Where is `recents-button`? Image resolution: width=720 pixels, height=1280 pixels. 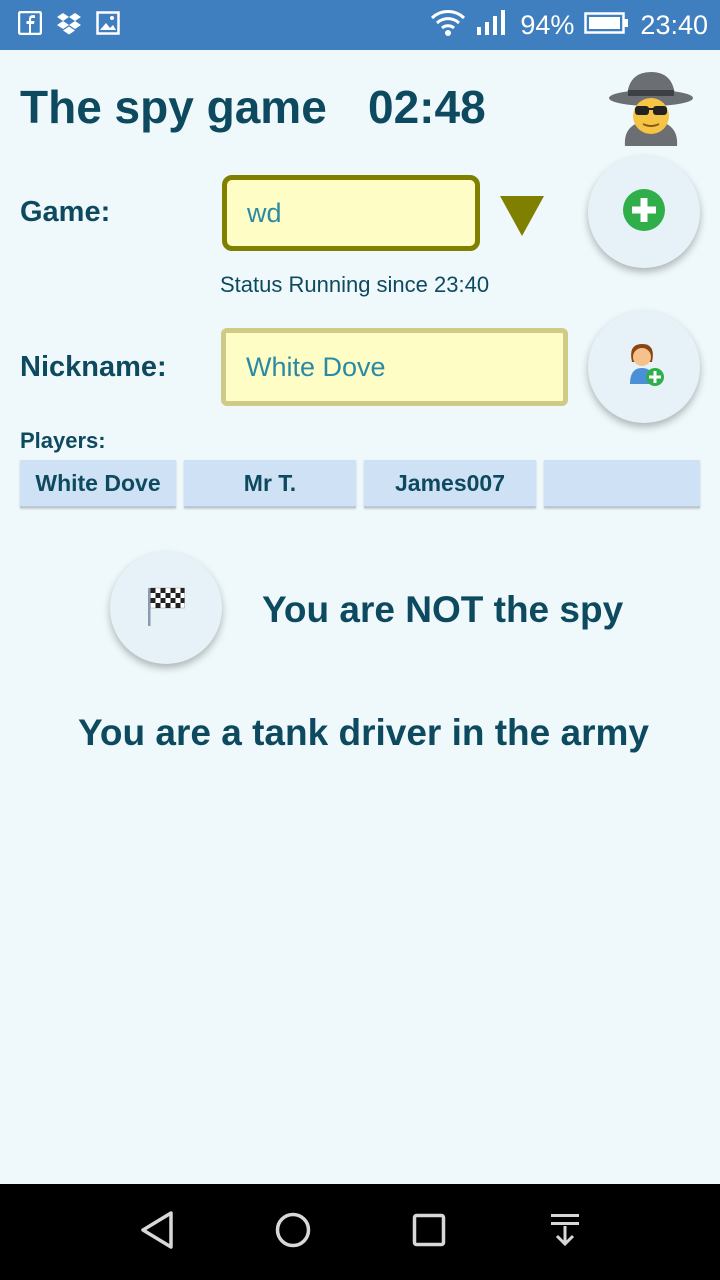
recents-button is located at coordinates (429, 1232).